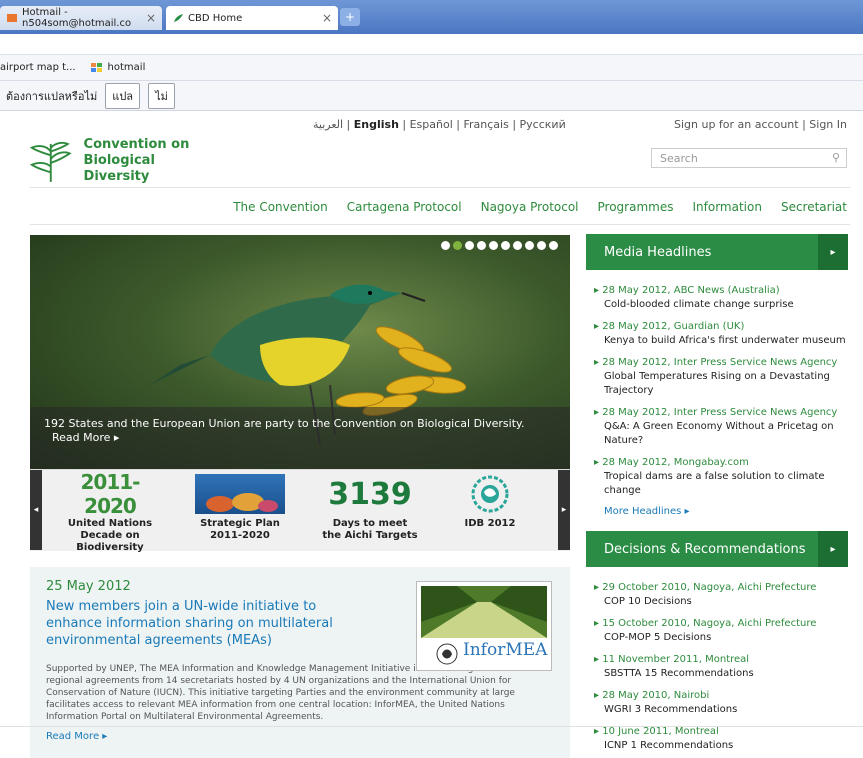  I want to click on thumb-idb-2012: IDB 2012, so click(490, 512).